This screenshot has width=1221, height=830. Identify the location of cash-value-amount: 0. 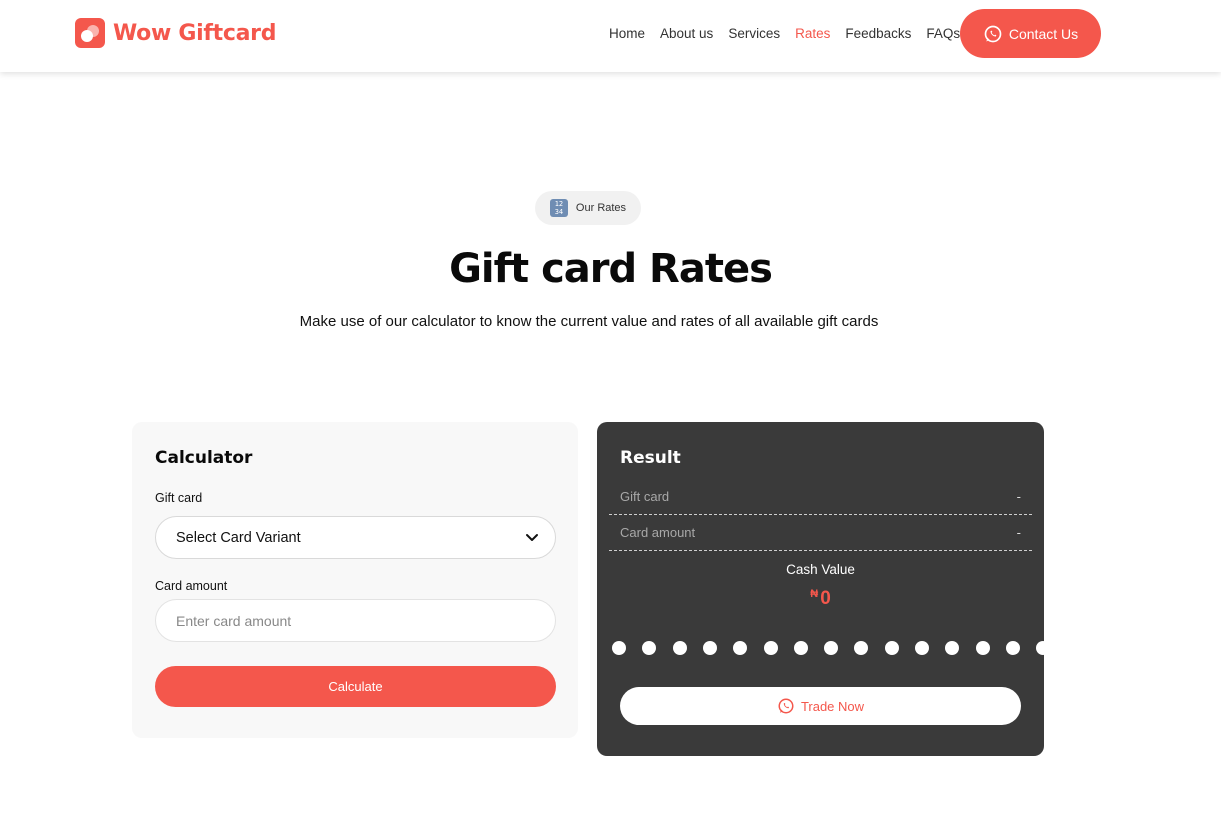
(825, 598).